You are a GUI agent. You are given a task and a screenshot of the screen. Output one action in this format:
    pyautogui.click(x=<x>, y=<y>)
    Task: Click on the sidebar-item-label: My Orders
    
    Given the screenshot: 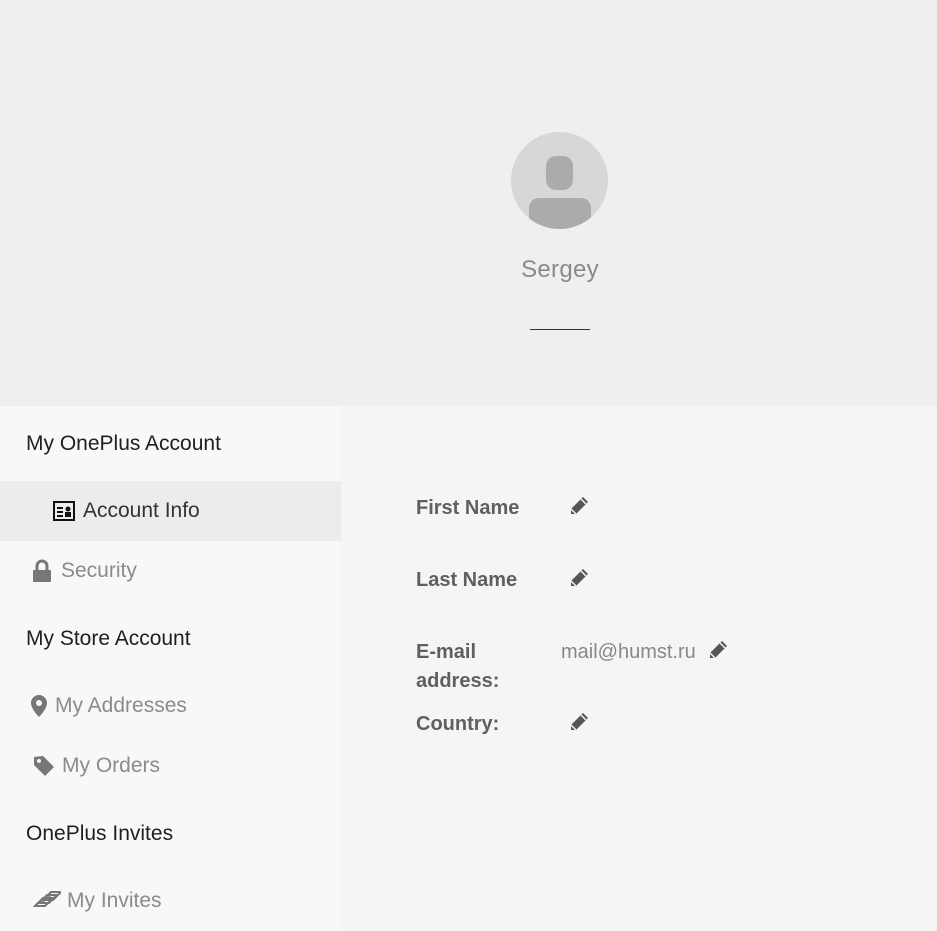 What is the action you would take?
    pyautogui.click(x=111, y=765)
    